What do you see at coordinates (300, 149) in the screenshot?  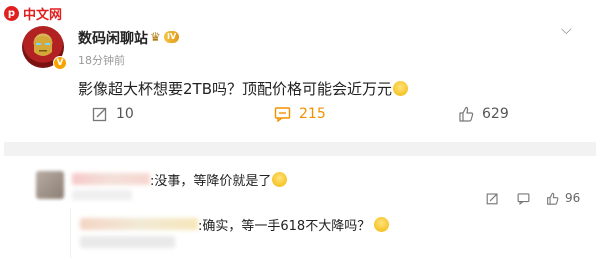 I see `section-divider` at bounding box center [300, 149].